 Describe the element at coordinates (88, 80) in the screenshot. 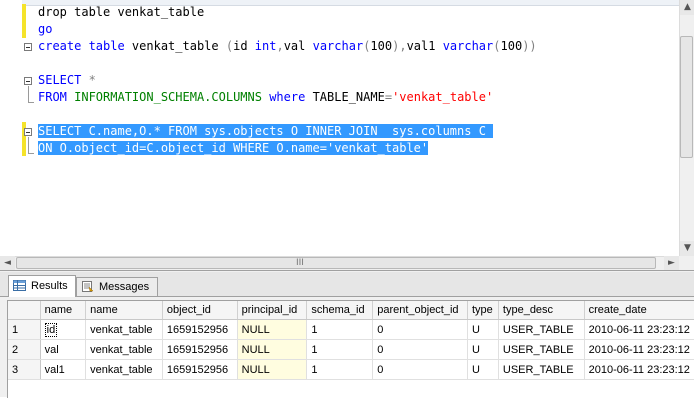

I see `code-token: *` at that location.